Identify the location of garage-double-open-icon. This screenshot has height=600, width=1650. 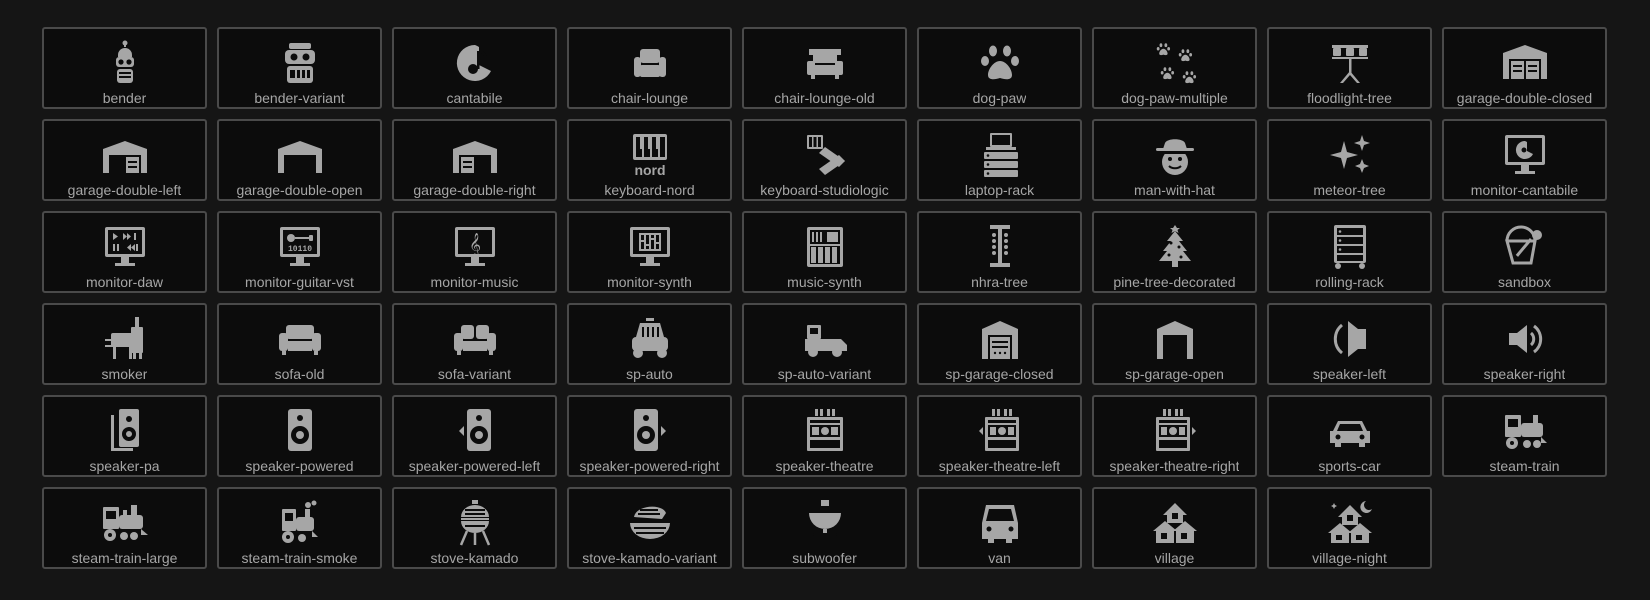
(300, 155).